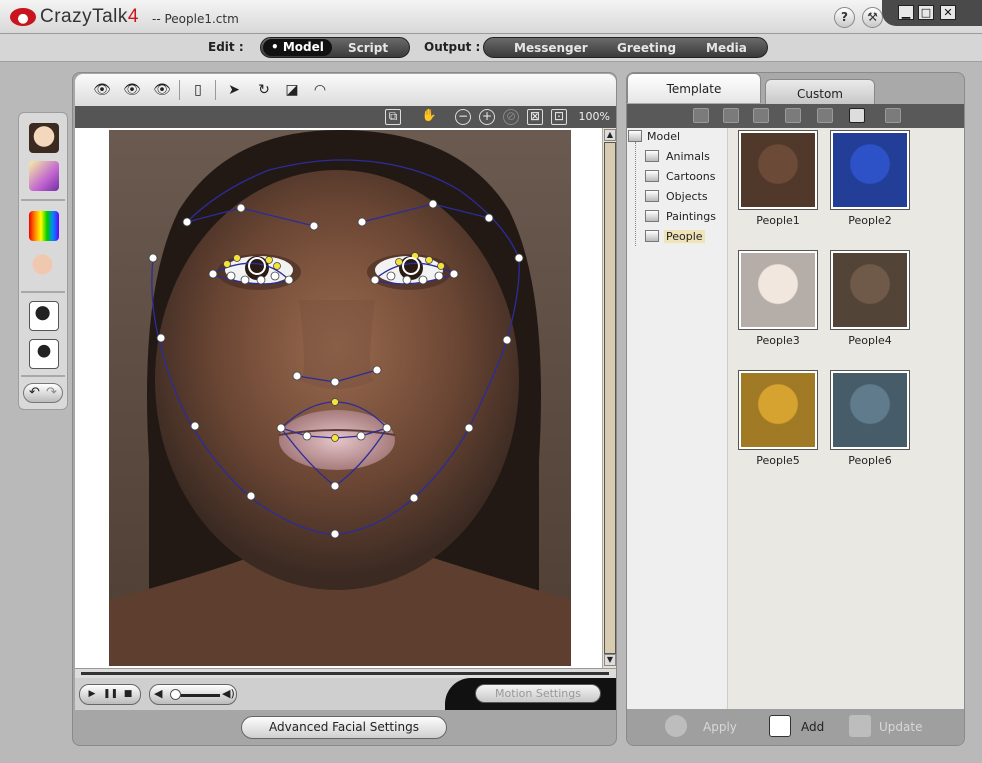 This screenshot has width=982, height=763. What do you see at coordinates (694, 88) in the screenshot?
I see `tab-template: Template` at bounding box center [694, 88].